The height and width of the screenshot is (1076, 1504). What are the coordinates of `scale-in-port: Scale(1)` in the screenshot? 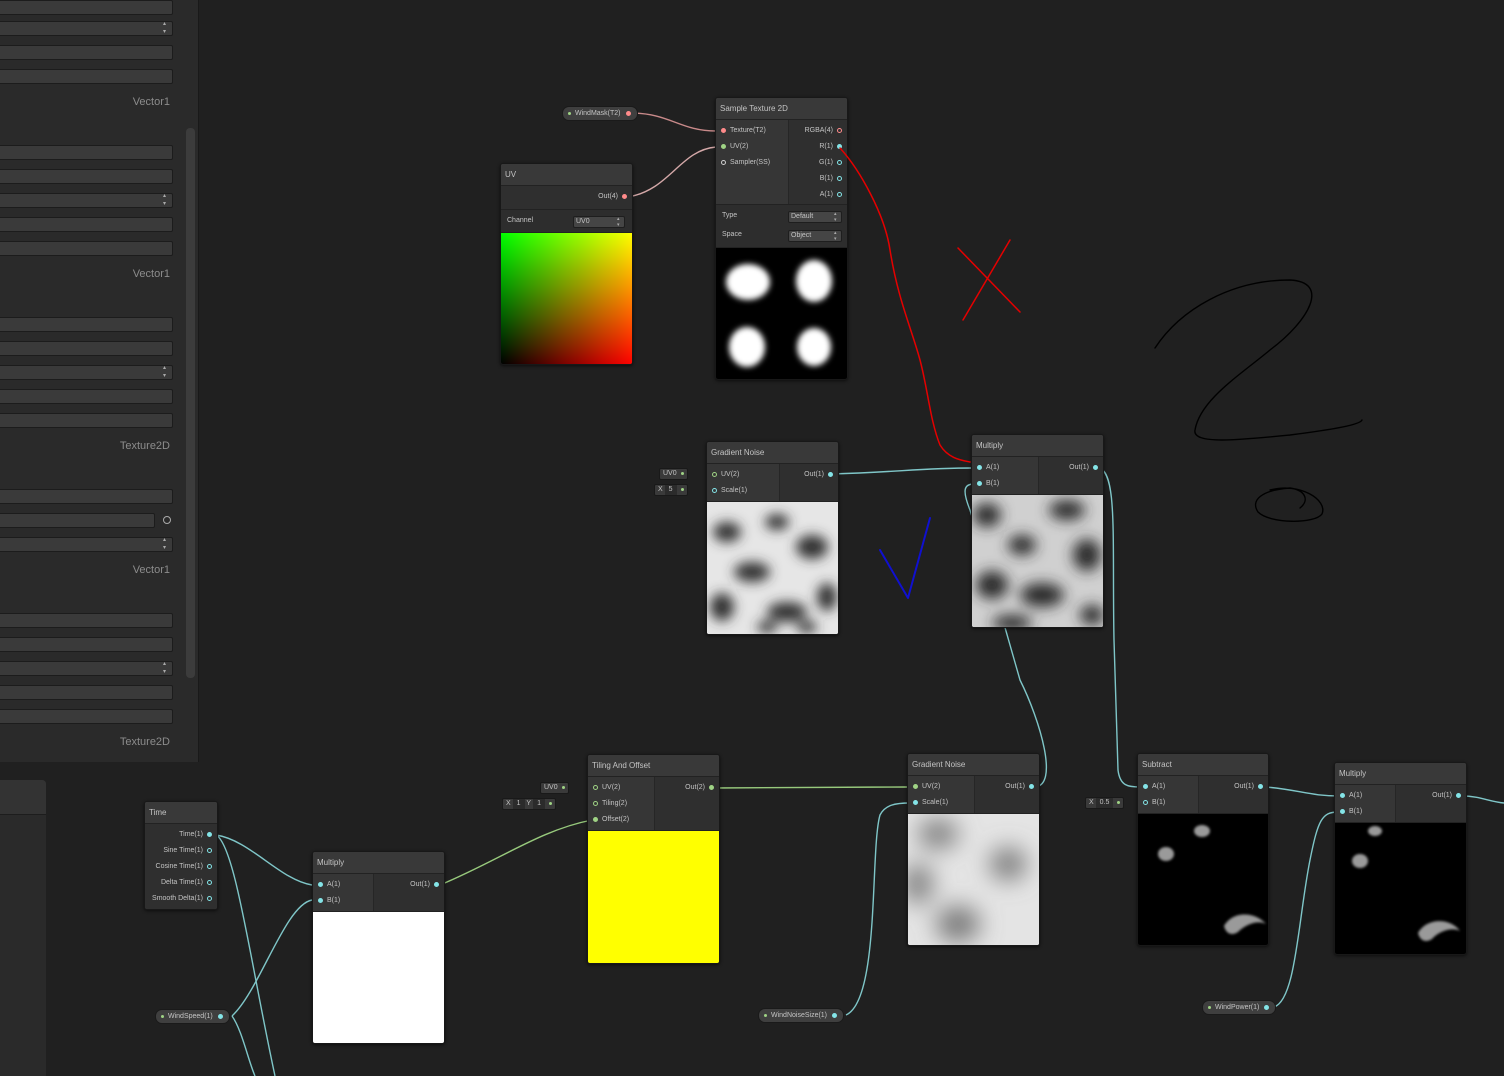 It's located at (930, 803).